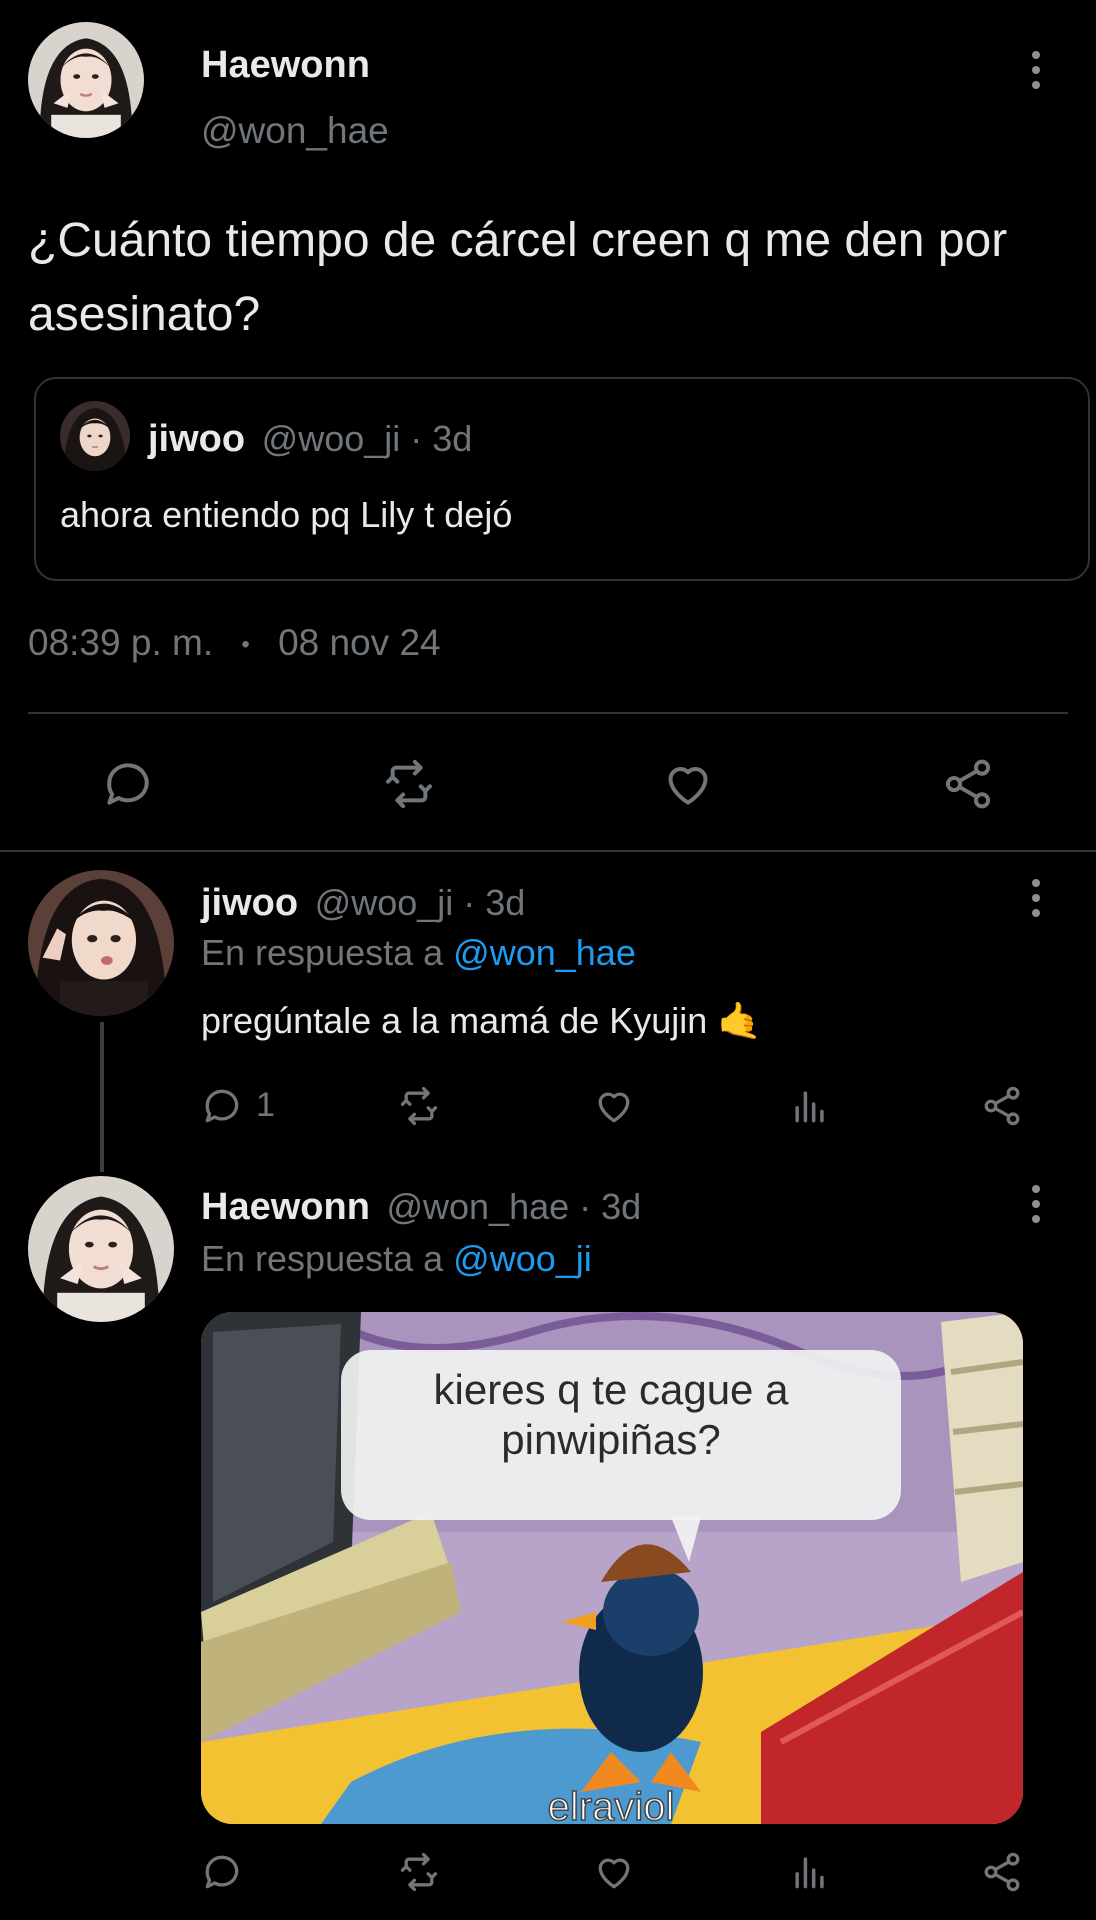  What do you see at coordinates (197, 439) in the screenshot?
I see `quoted-author-name: jiwoo` at bounding box center [197, 439].